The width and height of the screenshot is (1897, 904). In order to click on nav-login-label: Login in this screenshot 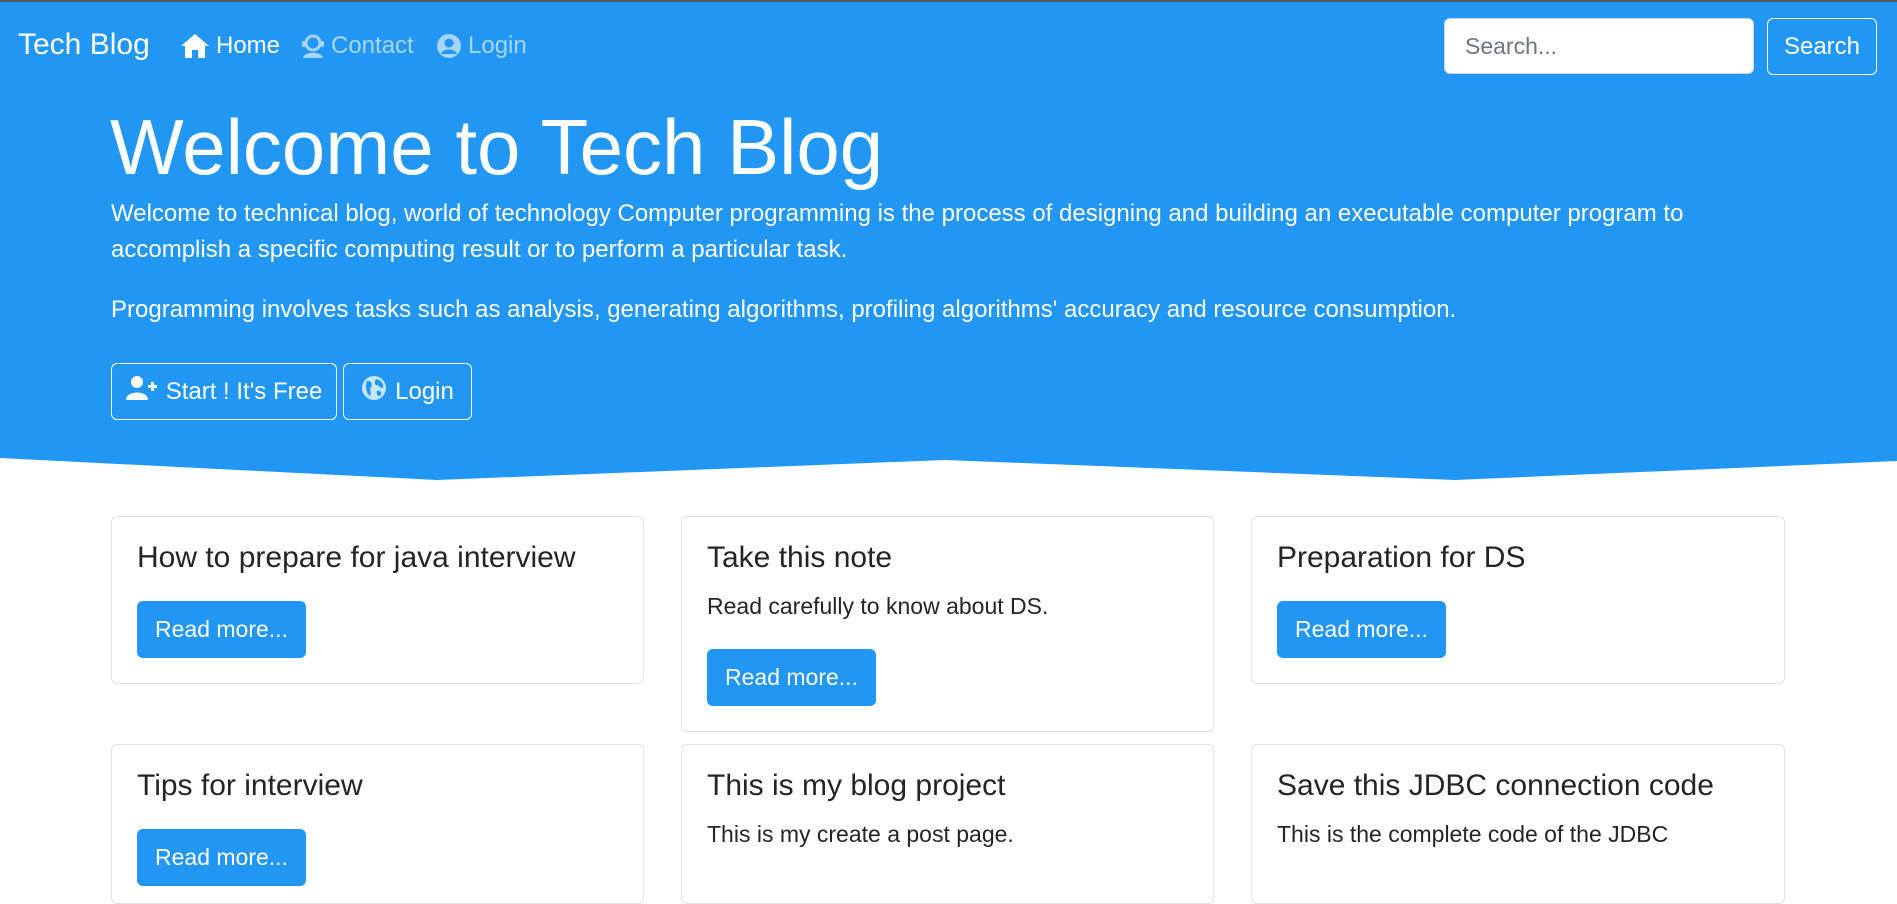, I will do `click(497, 45)`.